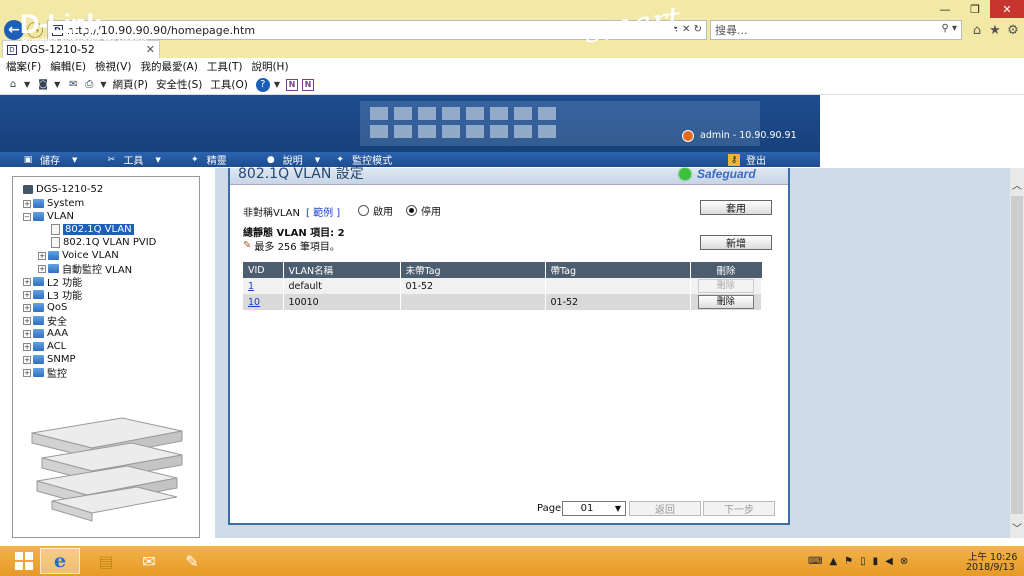 The image size is (1024, 576). I want to click on scroll-up-icon: ︿, so click(1017, 184).